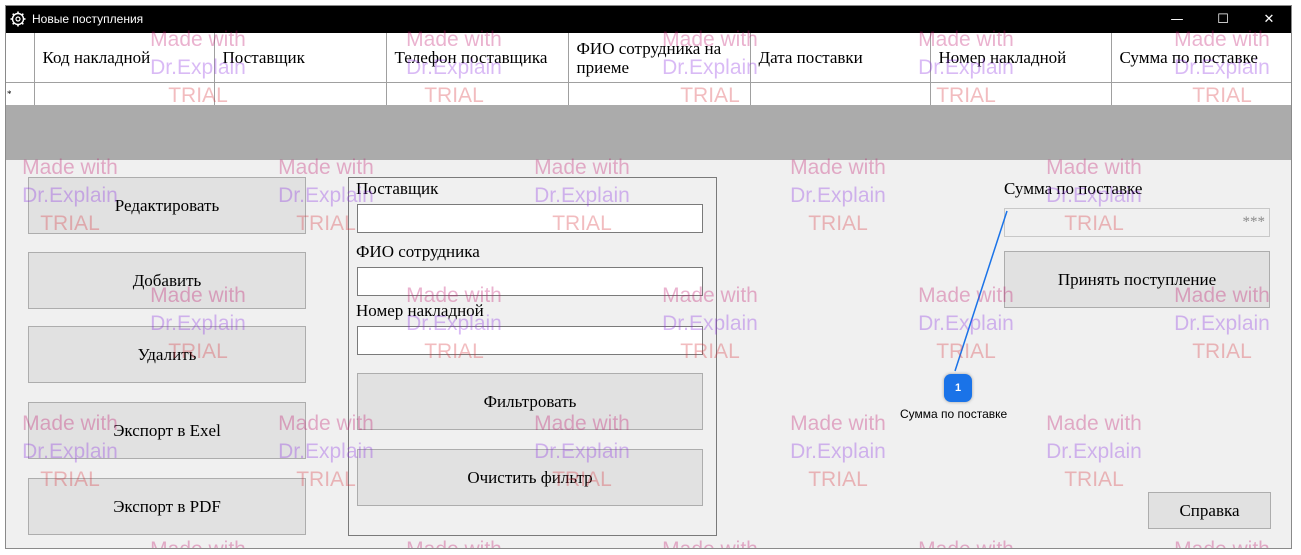  I want to click on maximize-icon: ☐, so click(1223, 19).